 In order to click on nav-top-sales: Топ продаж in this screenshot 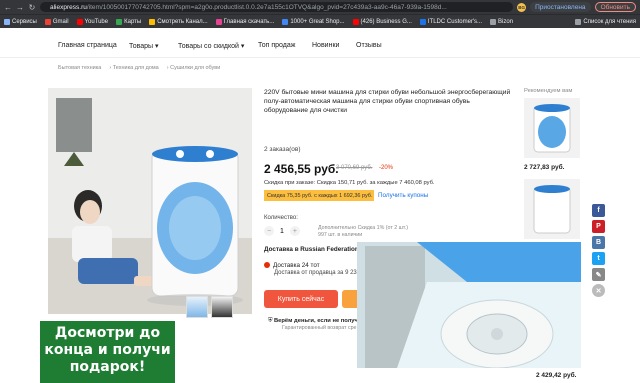, I will do `click(276, 45)`.